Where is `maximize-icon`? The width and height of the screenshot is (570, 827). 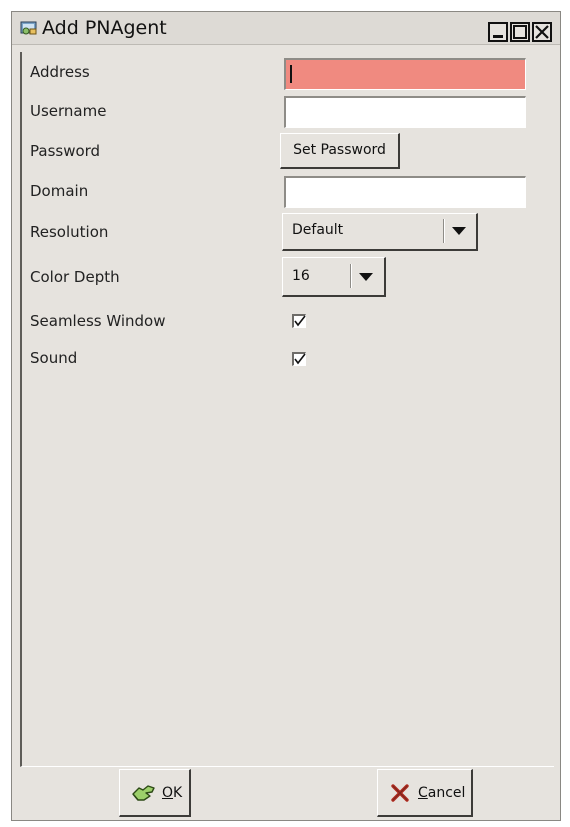 maximize-icon is located at coordinates (520, 32).